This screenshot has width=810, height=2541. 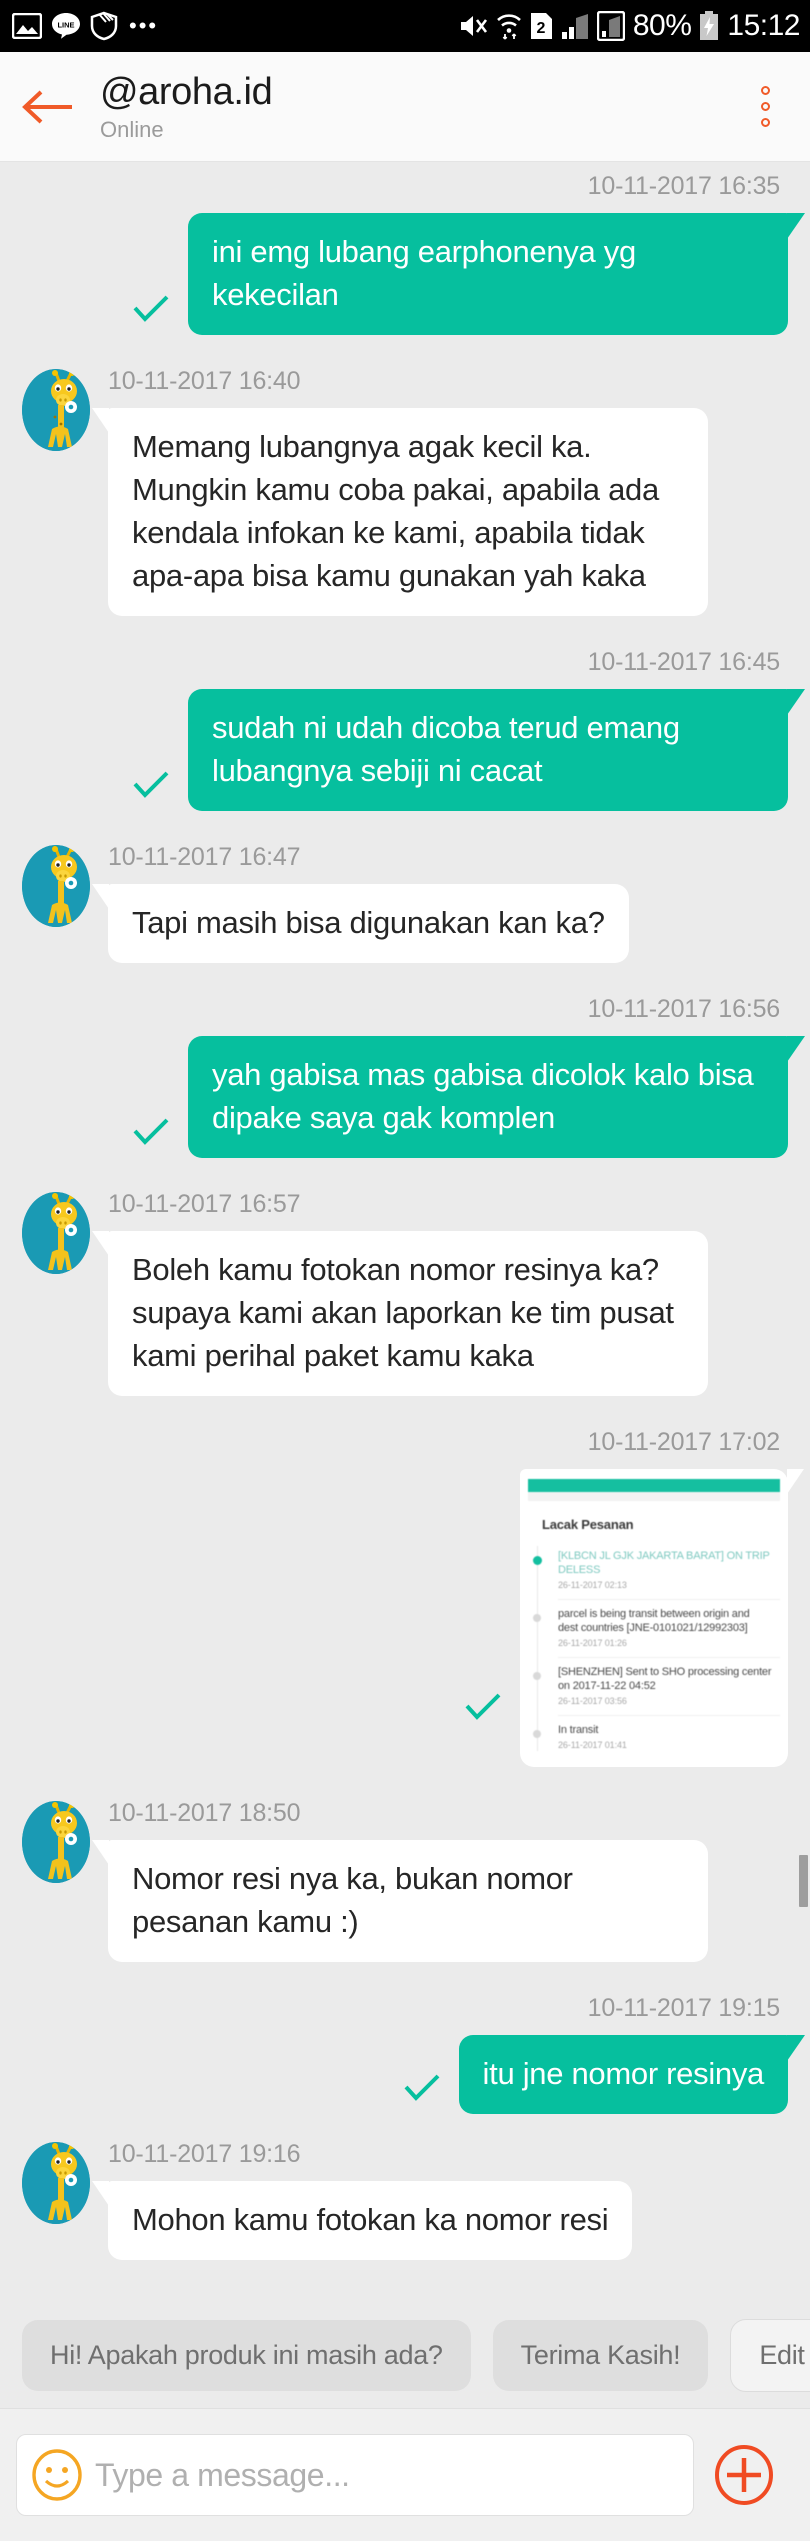 I want to click on message-input-field, so click(x=355, y=2475).